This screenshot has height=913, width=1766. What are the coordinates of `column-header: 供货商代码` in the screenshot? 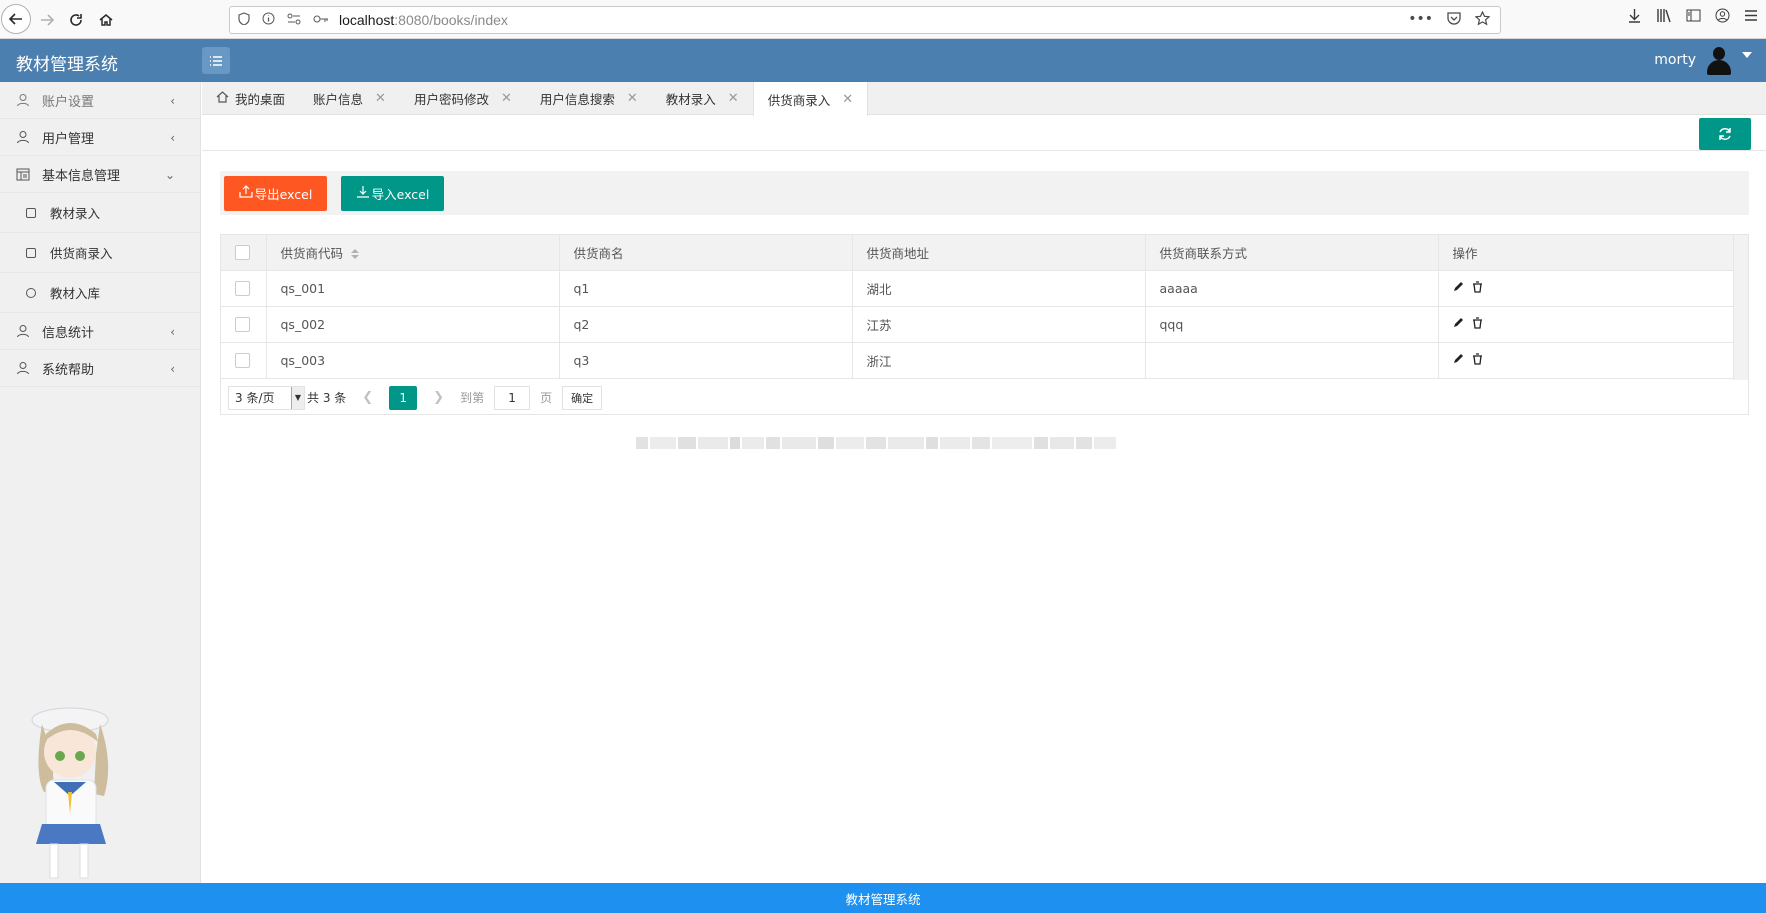 It's located at (413, 253).